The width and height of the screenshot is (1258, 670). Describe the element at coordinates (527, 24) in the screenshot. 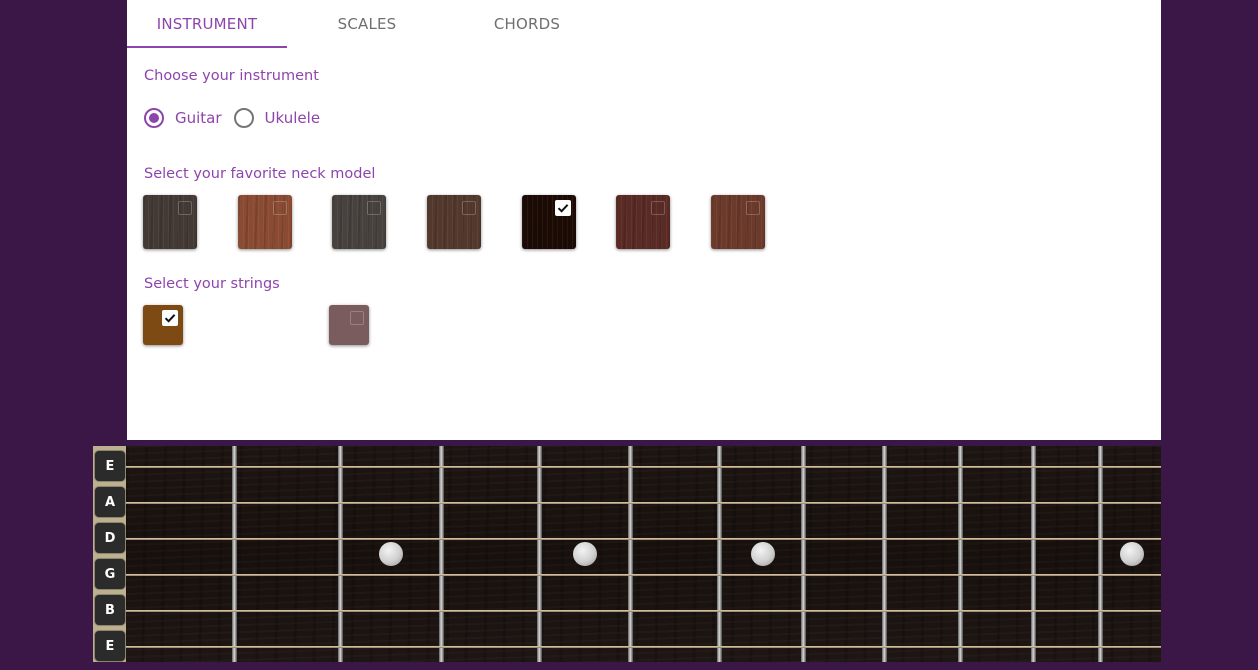

I see `tab-chords: CHORDS` at that location.